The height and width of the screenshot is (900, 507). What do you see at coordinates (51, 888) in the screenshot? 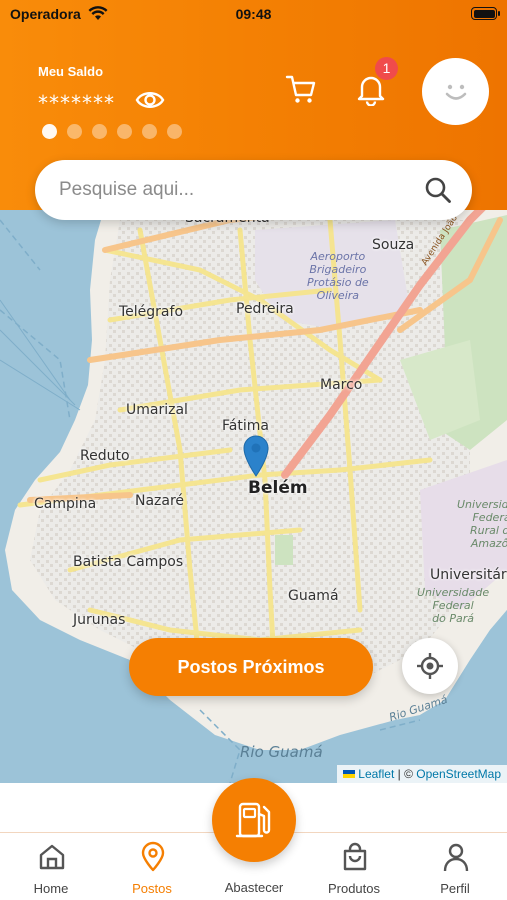
I see `nav-home-label: Home` at bounding box center [51, 888].